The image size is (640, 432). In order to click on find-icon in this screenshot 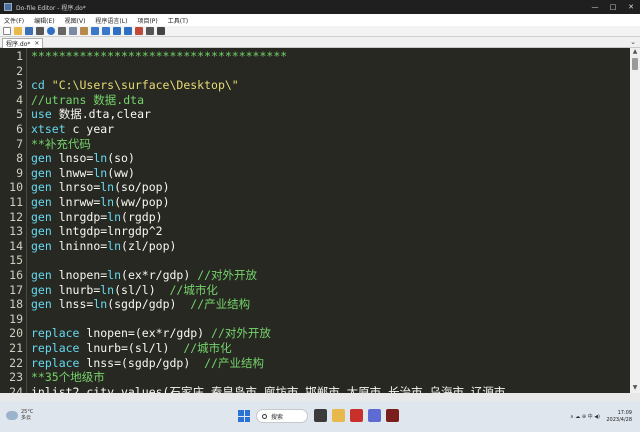, I will do `click(51, 31)`.